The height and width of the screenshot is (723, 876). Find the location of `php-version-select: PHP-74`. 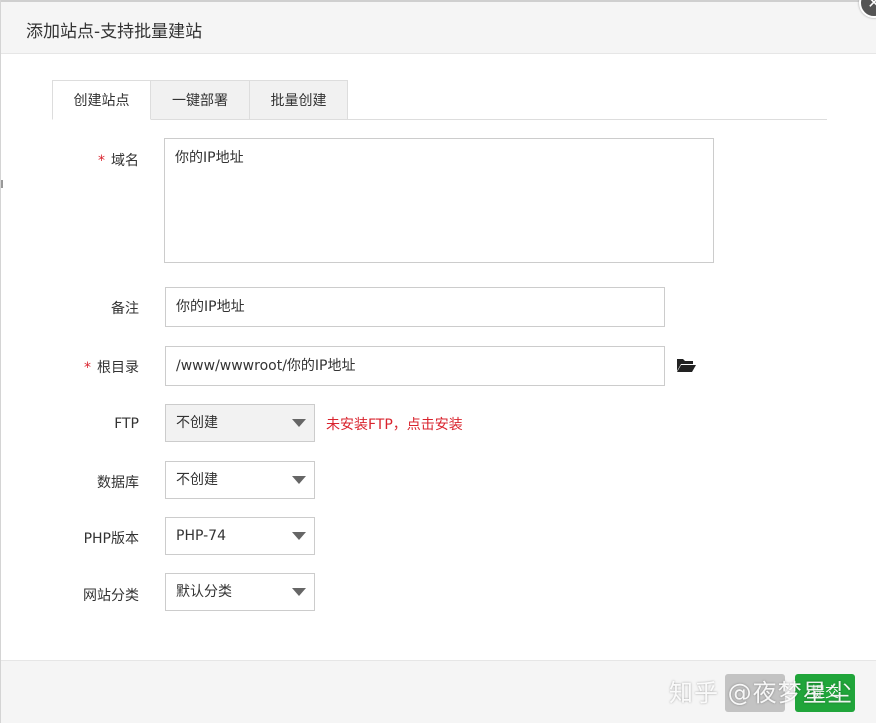

php-version-select: PHP-74 is located at coordinates (240, 536).